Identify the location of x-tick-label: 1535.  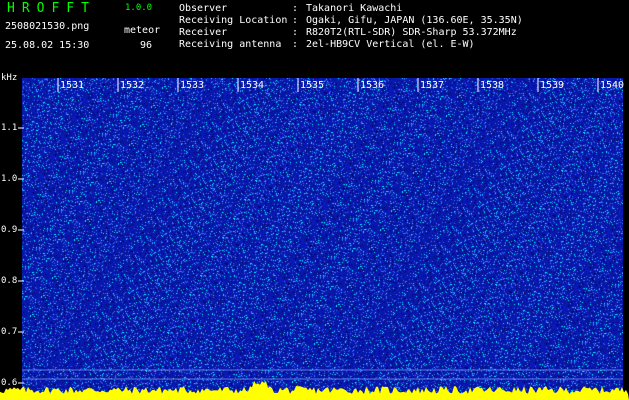
(312, 85).